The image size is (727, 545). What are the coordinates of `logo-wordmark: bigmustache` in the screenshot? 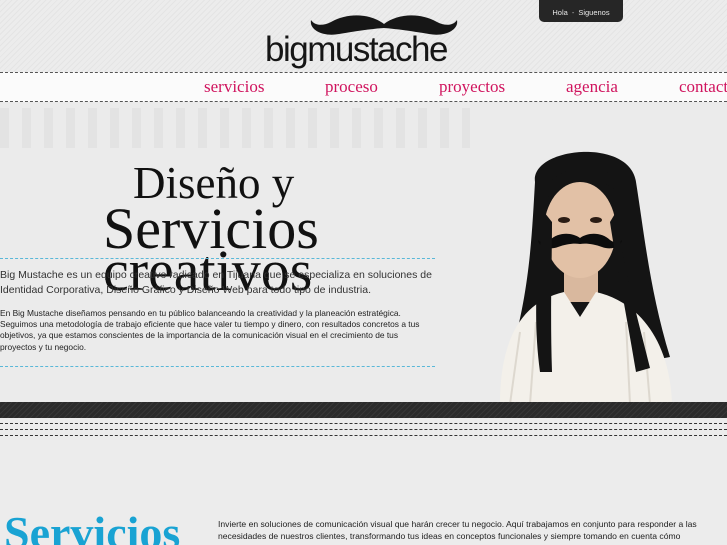 It's located at (356, 49).